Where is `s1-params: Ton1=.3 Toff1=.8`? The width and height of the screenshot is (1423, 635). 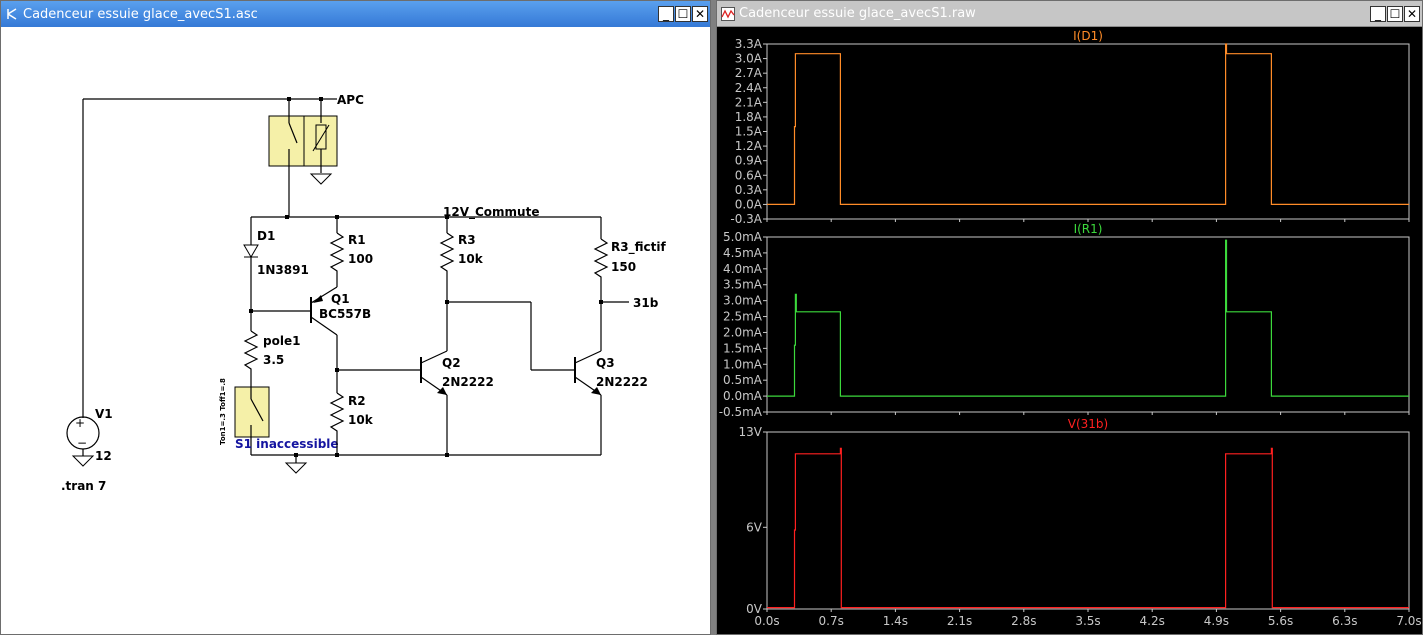
s1-params: Ton1=.3 Toff1=.8 is located at coordinates (223, 411).